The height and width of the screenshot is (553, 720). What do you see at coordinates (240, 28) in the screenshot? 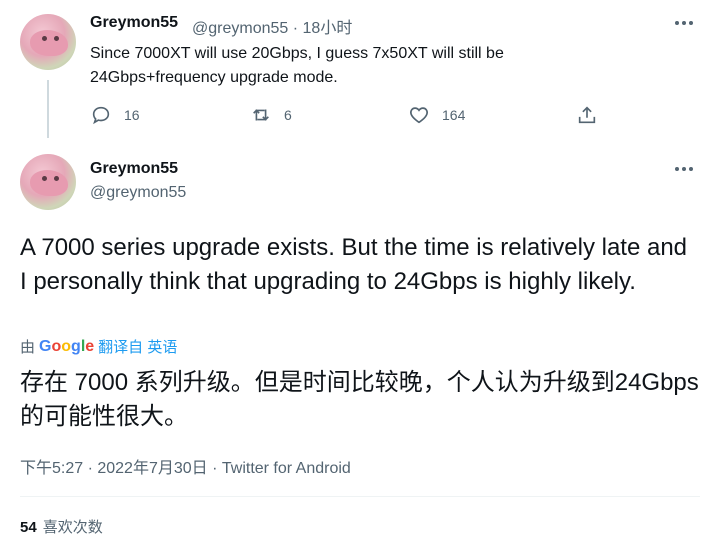
I see `reply-handle: @greymon55` at bounding box center [240, 28].